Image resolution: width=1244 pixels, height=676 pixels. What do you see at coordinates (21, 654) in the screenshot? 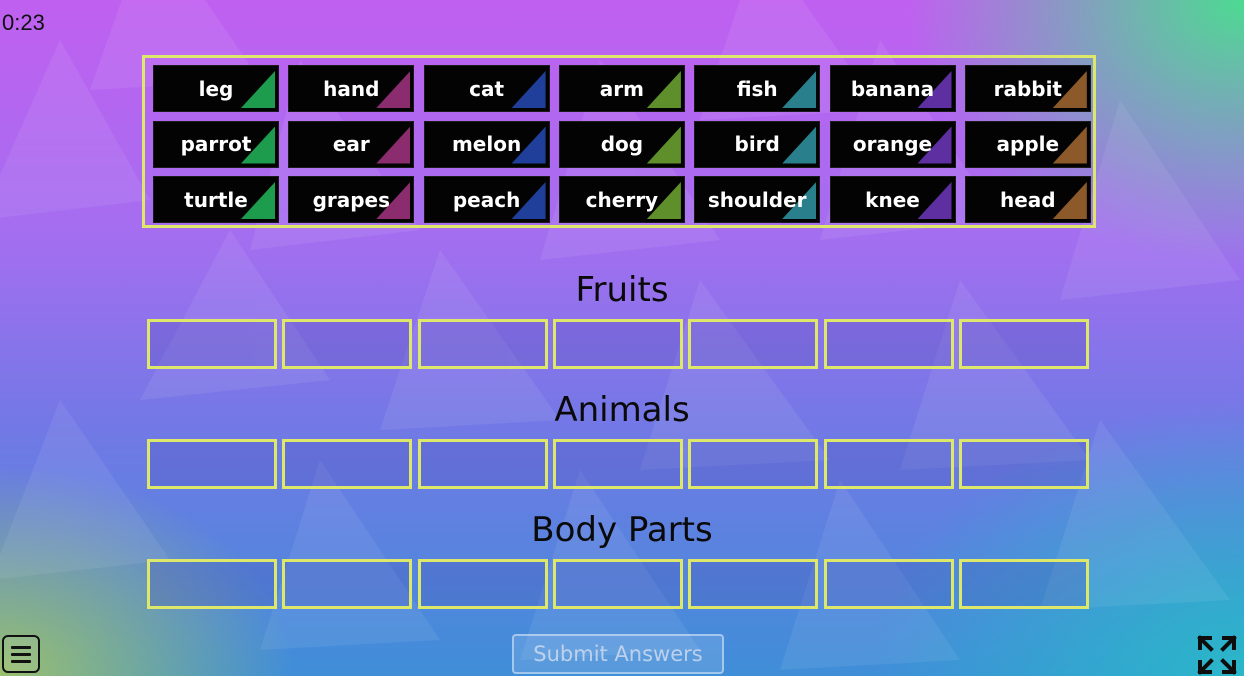
I see `menu-button` at bounding box center [21, 654].